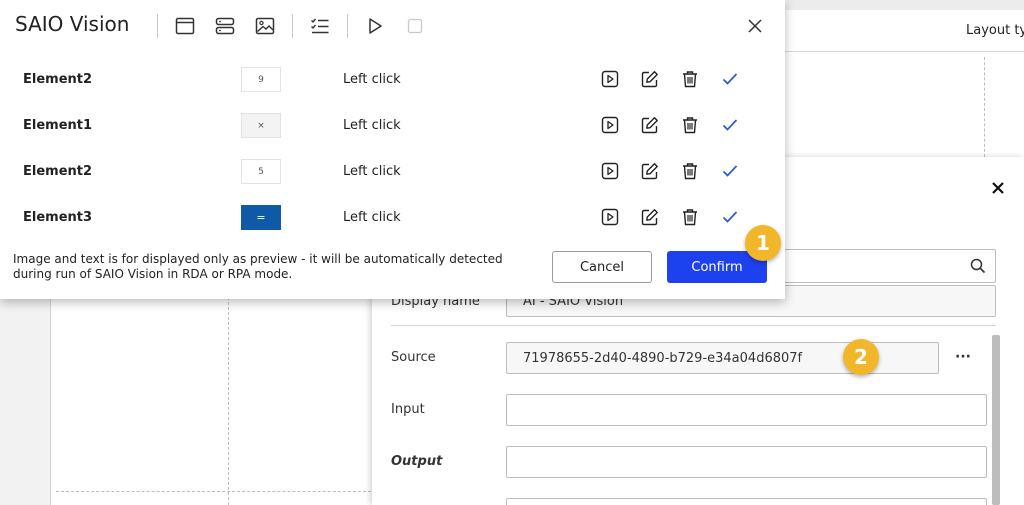 Image resolution: width=1024 pixels, height=505 pixels. I want to click on layout-type-label: Layout ty, so click(995, 30).